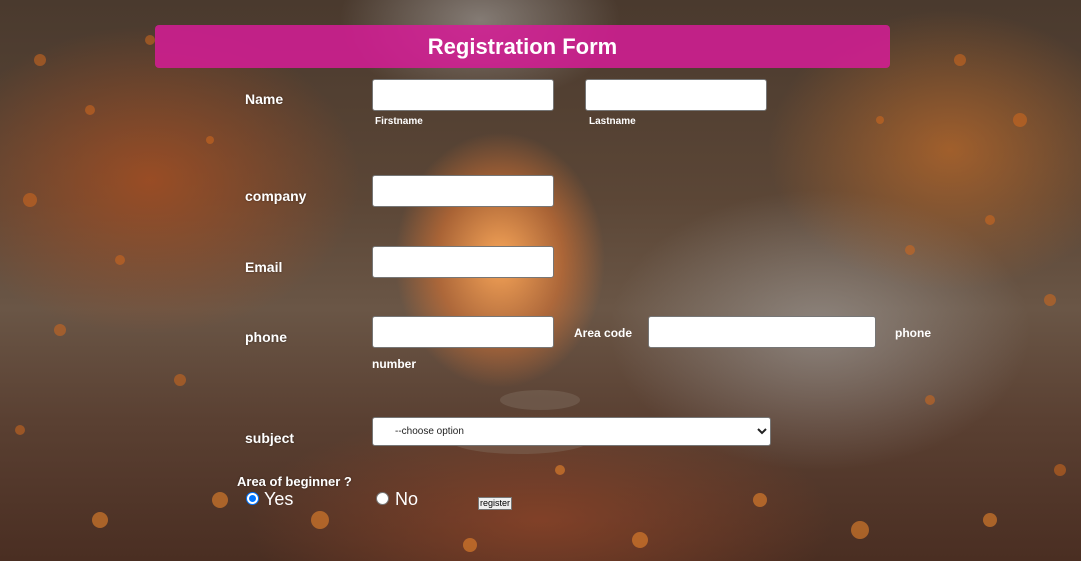 Image resolution: width=1081 pixels, height=561 pixels. Describe the element at coordinates (264, 99) in the screenshot. I see `name-label: Name` at that location.